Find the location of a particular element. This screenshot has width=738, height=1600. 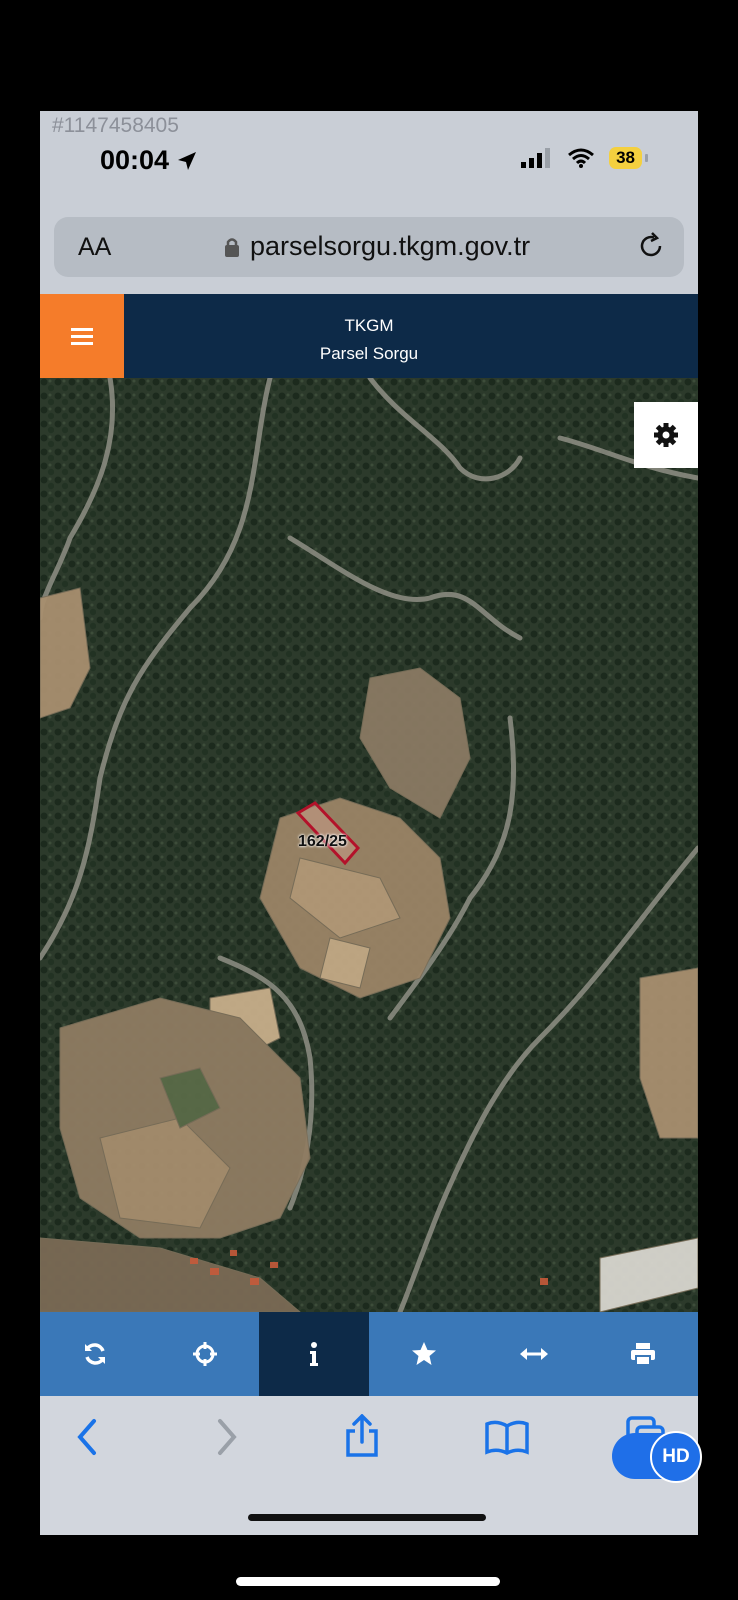

settings-button is located at coordinates (666, 435).